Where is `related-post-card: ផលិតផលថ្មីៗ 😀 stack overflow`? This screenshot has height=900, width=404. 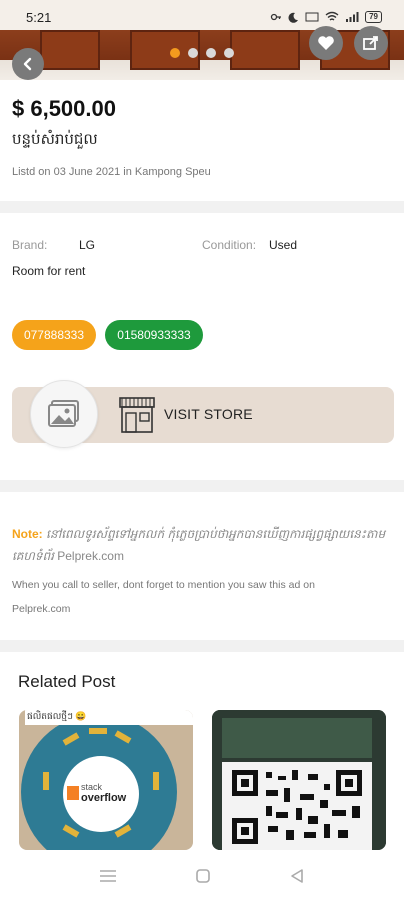
related-post-card: ផលិតផលថ្មីៗ 😀 stack overflow is located at coordinates (106, 780).